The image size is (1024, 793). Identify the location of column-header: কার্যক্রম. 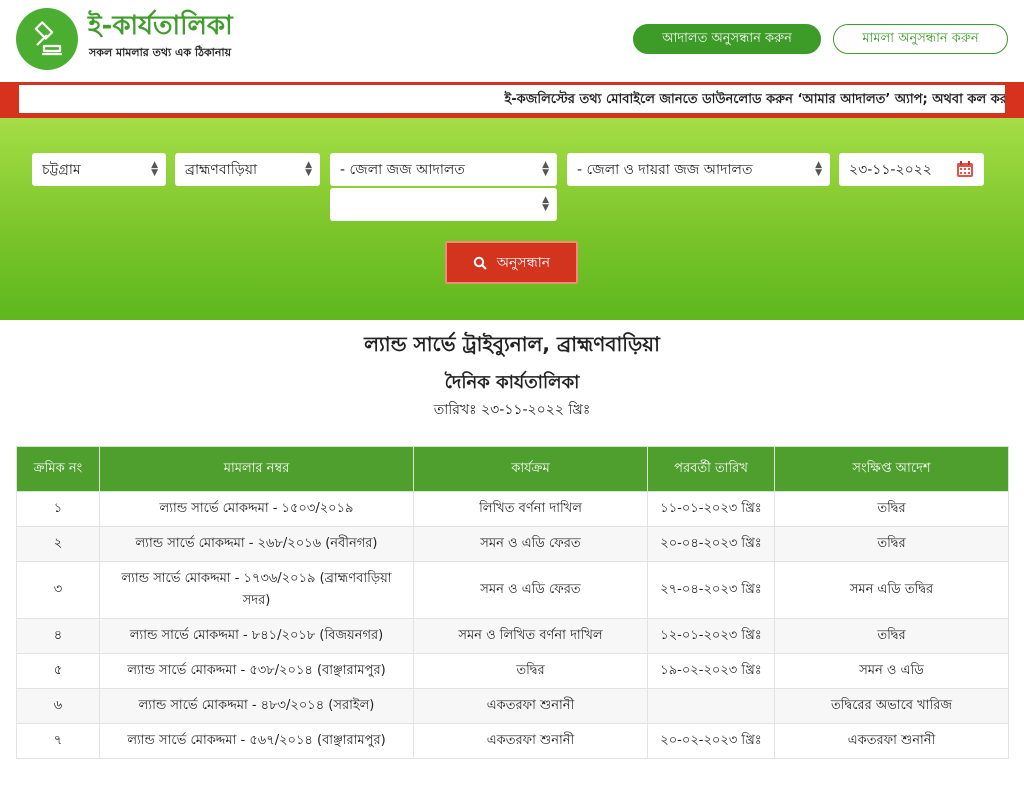
(530, 469).